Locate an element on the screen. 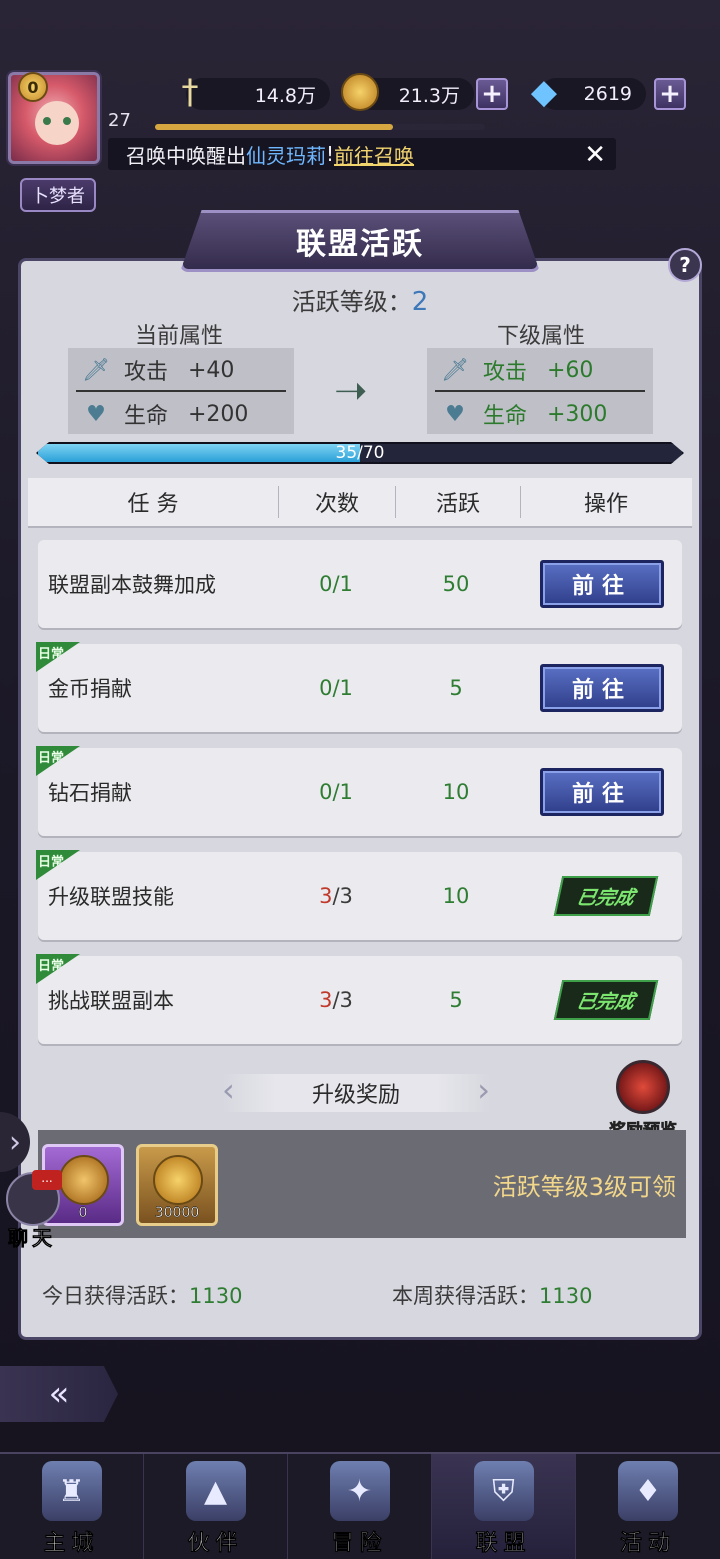 The image size is (720, 1559). header-action: 操作 is located at coordinates (605, 504).